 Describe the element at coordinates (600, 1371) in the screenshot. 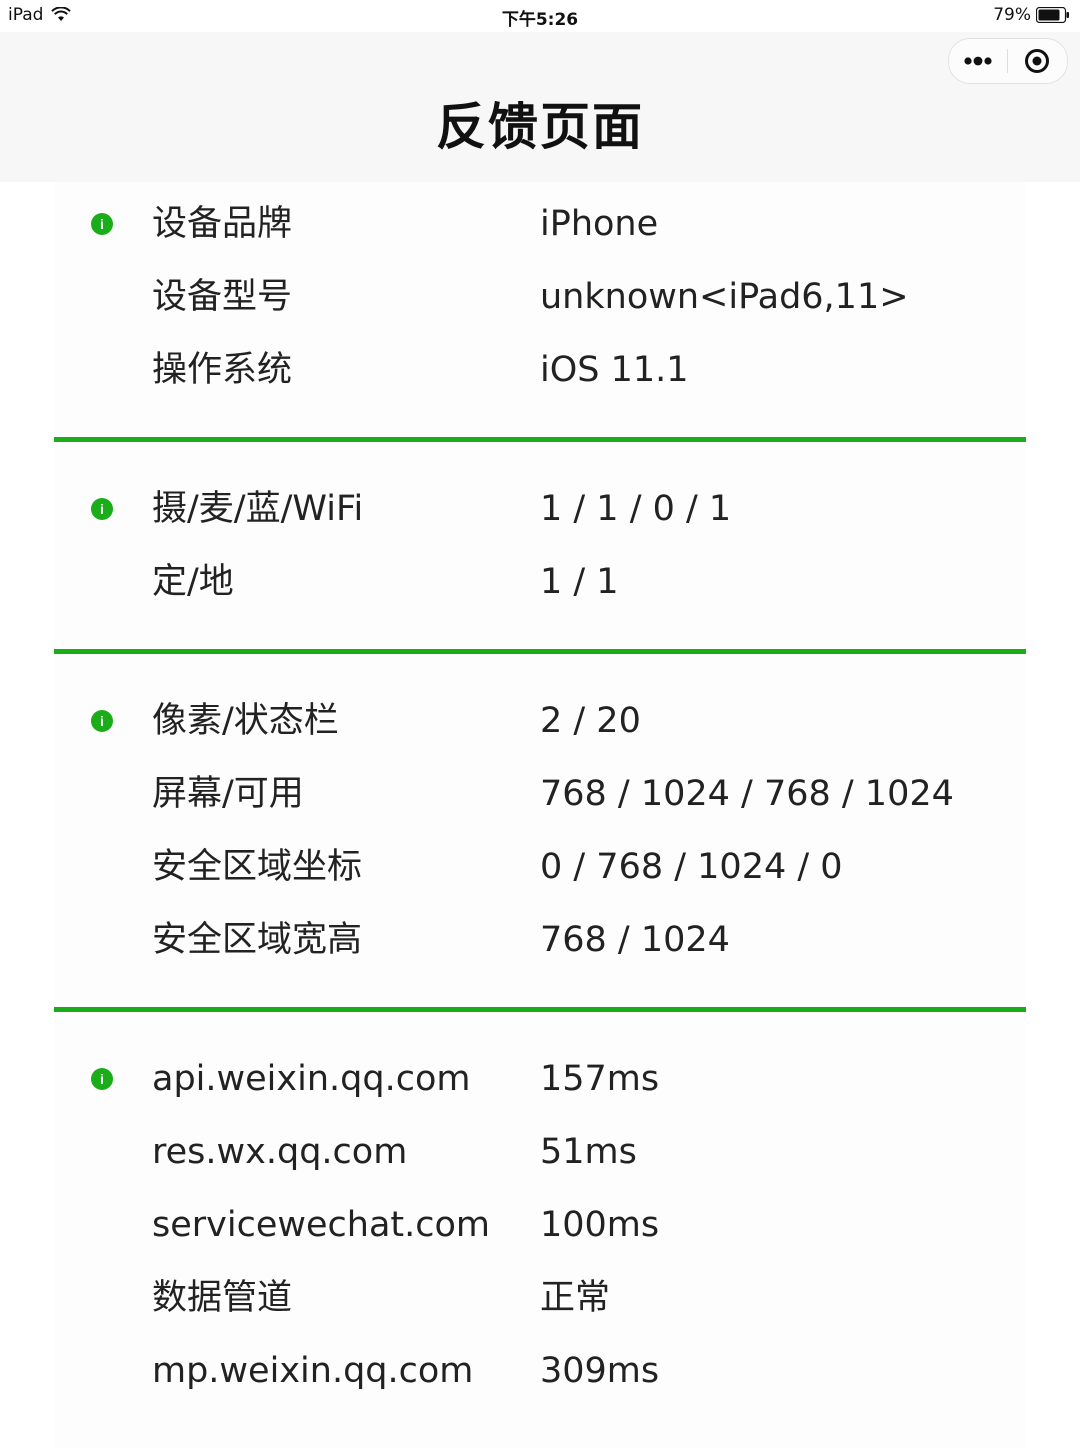

I see `row-value: 309ms` at that location.